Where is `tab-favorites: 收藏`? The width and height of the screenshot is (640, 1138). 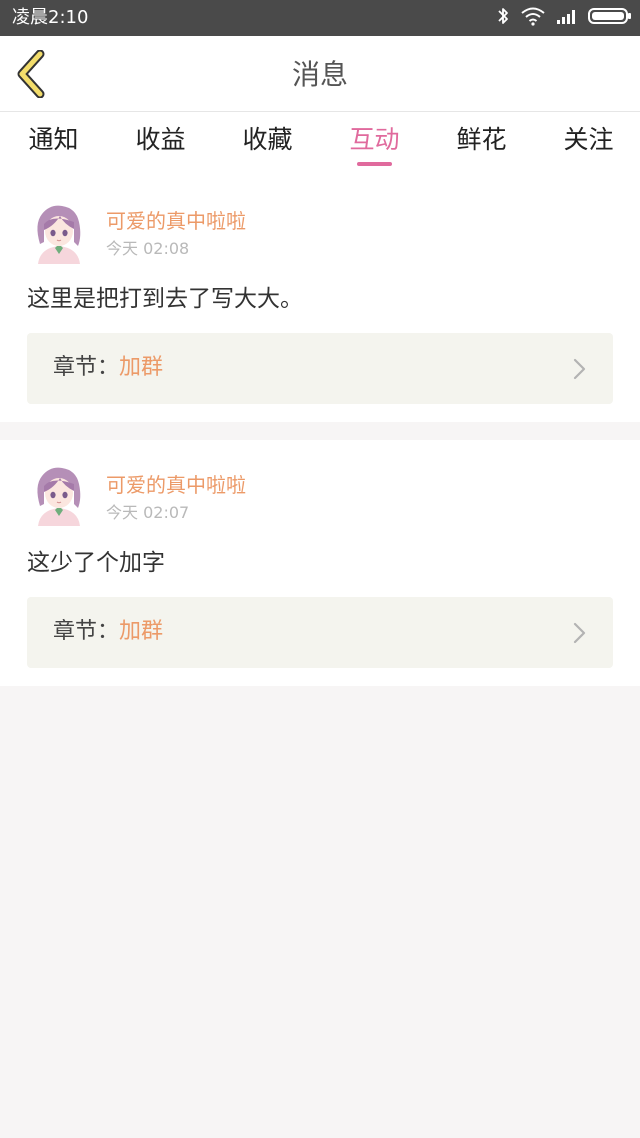 tab-favorites: 收藏 is located at coordinates (267, 145).